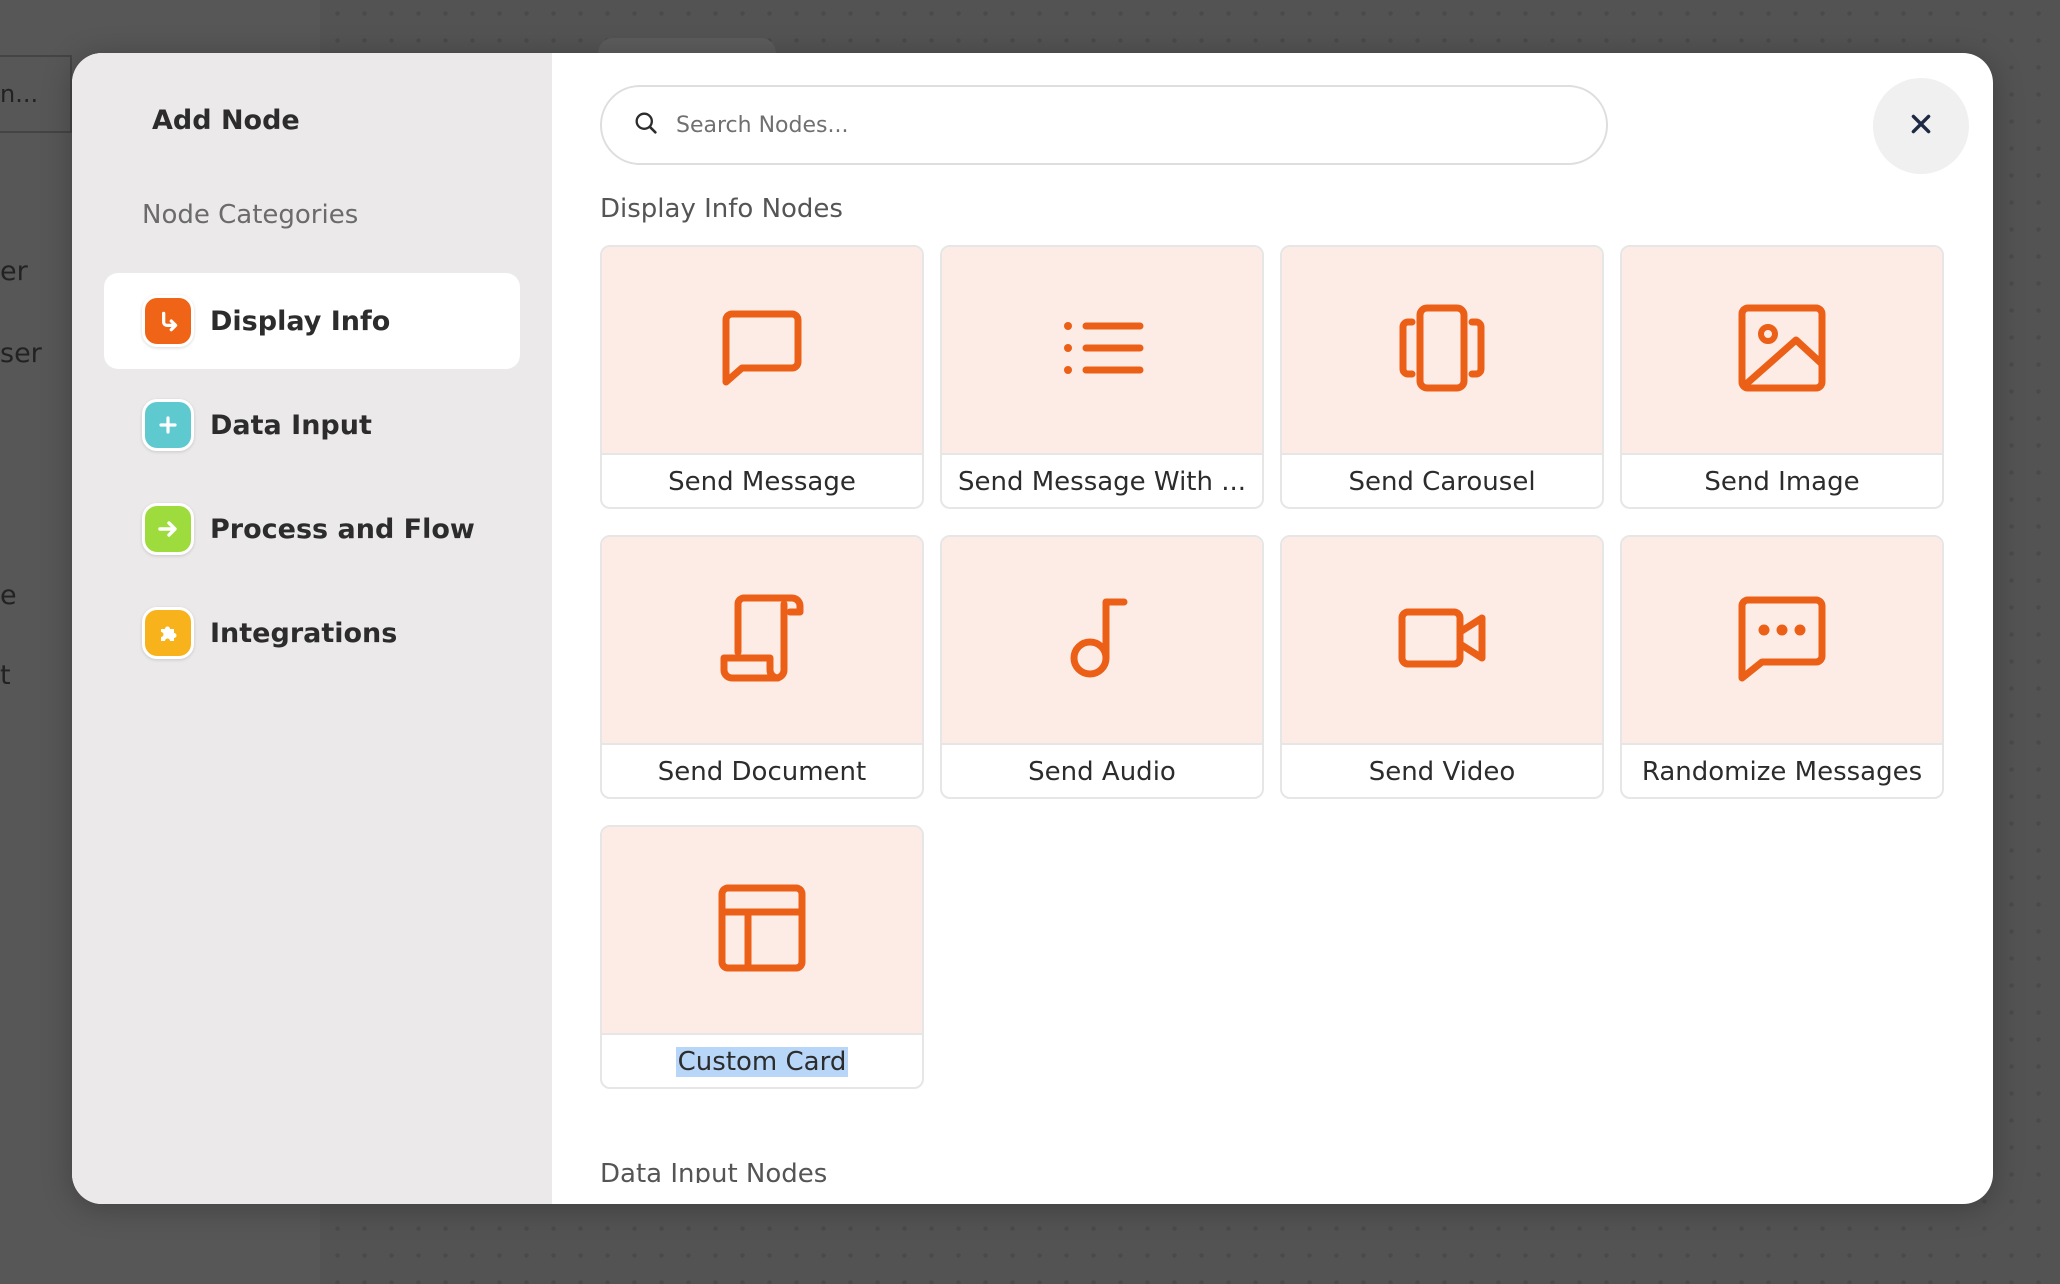 Image resolution: width=2060 pixels, height=1284 pixels. Describe the element at coordinates (168, 529) in the screenshot. I see `arrow-right-icon` at that location.